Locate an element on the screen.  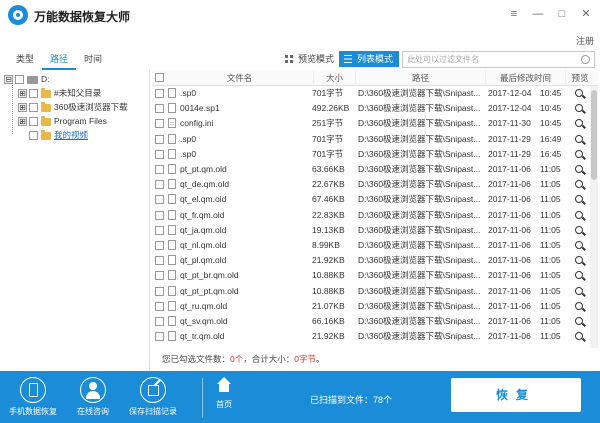
folder-icon is located at coordinates (46, 120).